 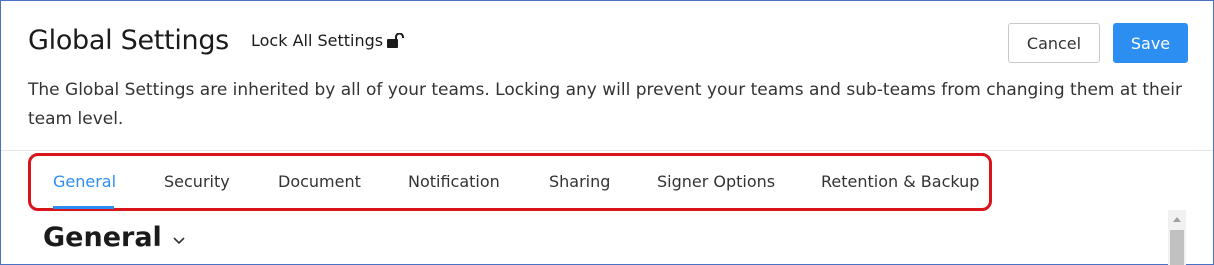 What do you see at coordinates (317, 40) in the screenshot?
I see `lock-all-settings-label: Lock All Settings` at bounding box center [317, 40].